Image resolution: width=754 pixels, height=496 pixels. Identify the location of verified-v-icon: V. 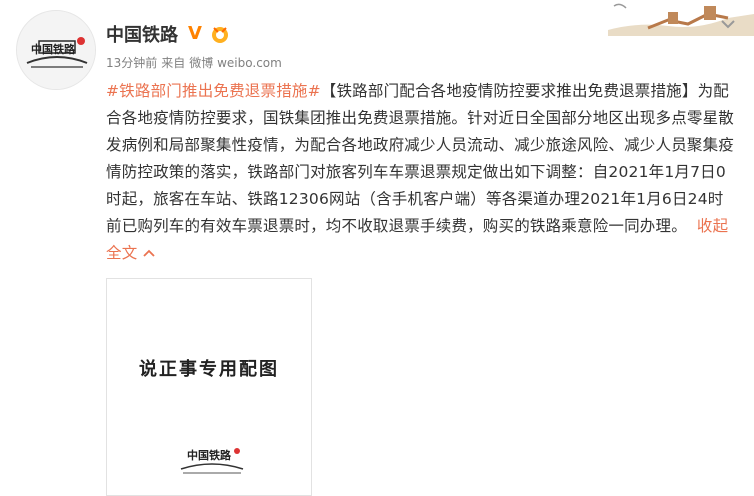
(195, 34).